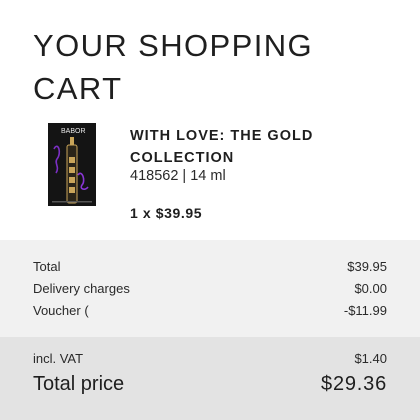 Image resolution: width=420 pixels, height=420 pixels. I want to click on delivery-label: Delivery charges, so click(81, 288).